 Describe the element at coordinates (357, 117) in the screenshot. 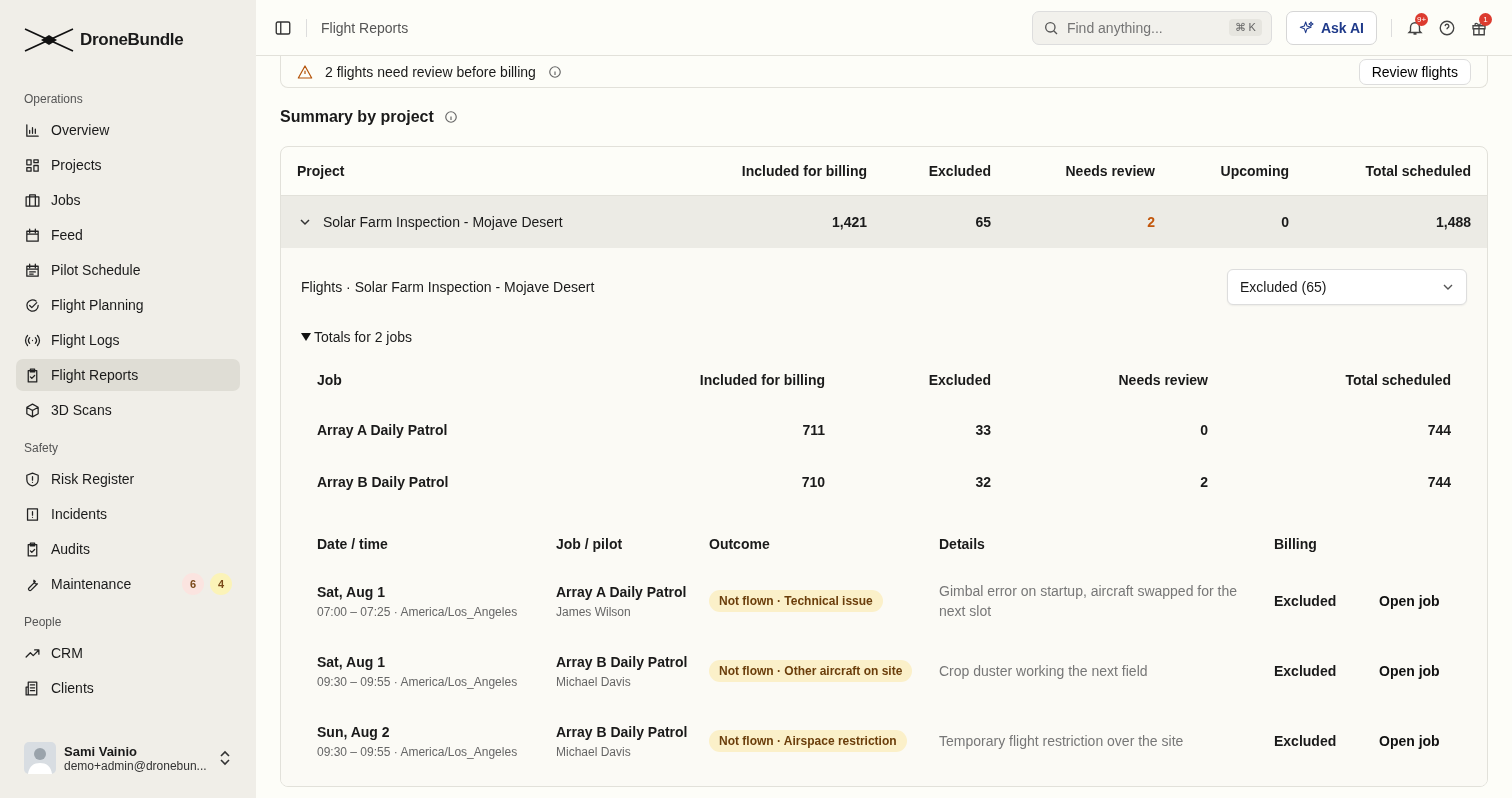

I see `section-heading: Summary by project` at that location.